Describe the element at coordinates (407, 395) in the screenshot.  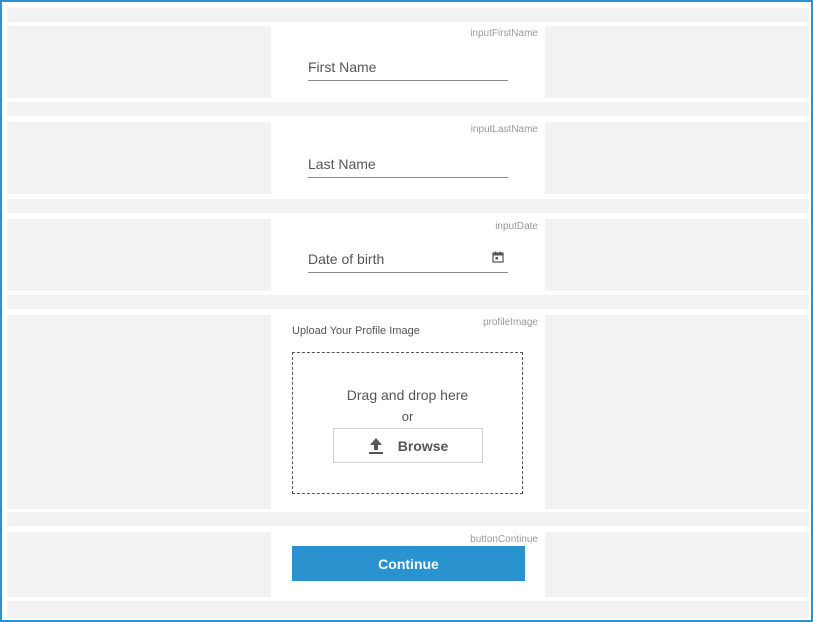
I see `drag-drop-text: Drag and drop here` at that location.